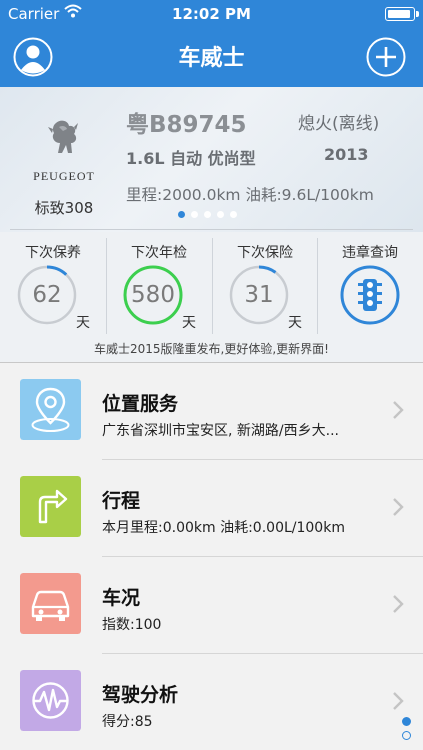 The image size is (423, 750). I want to click on status-bar: Carrier 12:02 PM, so click(211, 14).